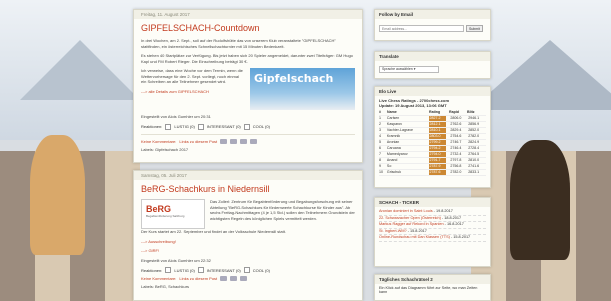 The width and height of the screenshot is (611, 301). What do you see at coordinates (437, 142) in the screenshot?
I see `player-rating: 2799.2` at bounding box center [437, 142].